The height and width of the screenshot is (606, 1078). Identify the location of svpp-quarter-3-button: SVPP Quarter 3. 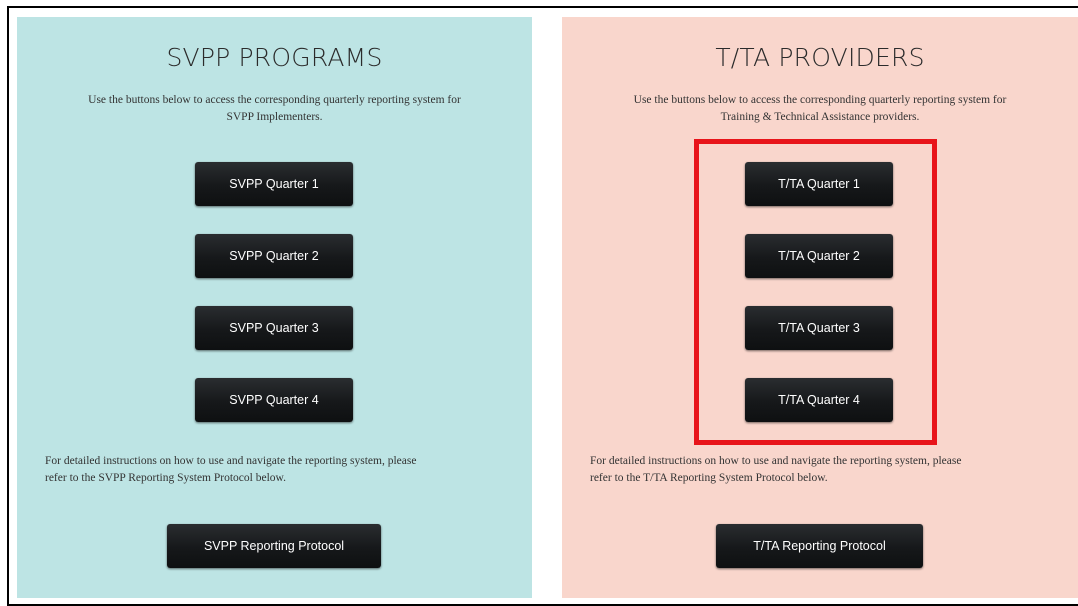
(274, 328).